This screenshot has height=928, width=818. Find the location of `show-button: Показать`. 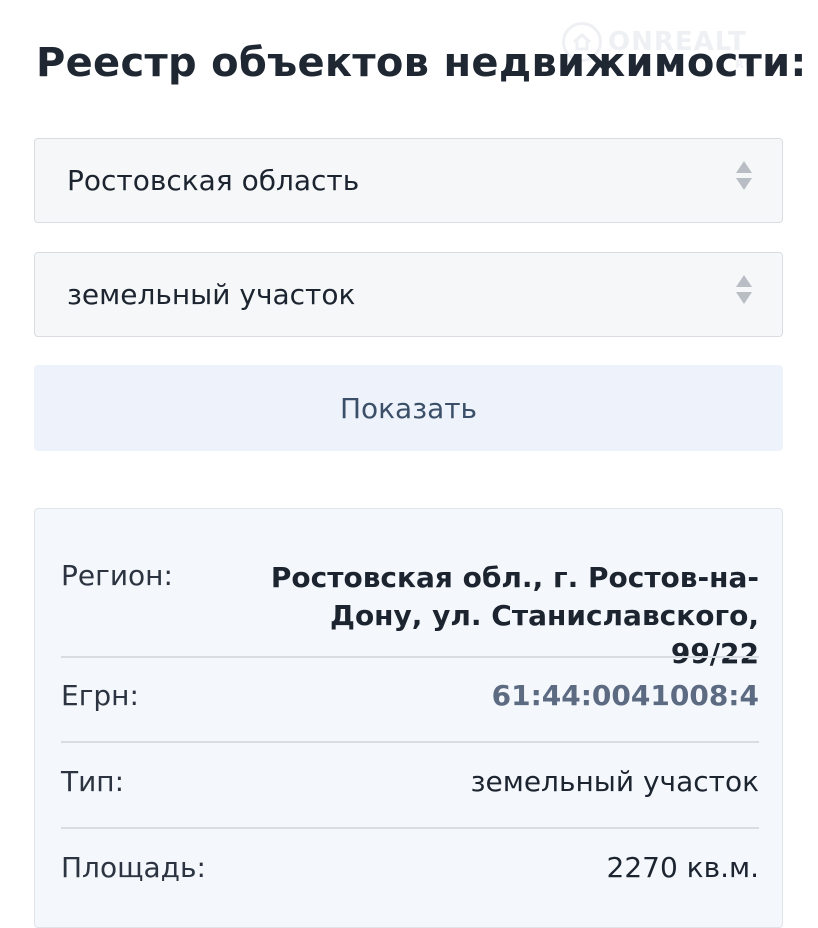

show-button: Показать is located at coordinates (408, 408).